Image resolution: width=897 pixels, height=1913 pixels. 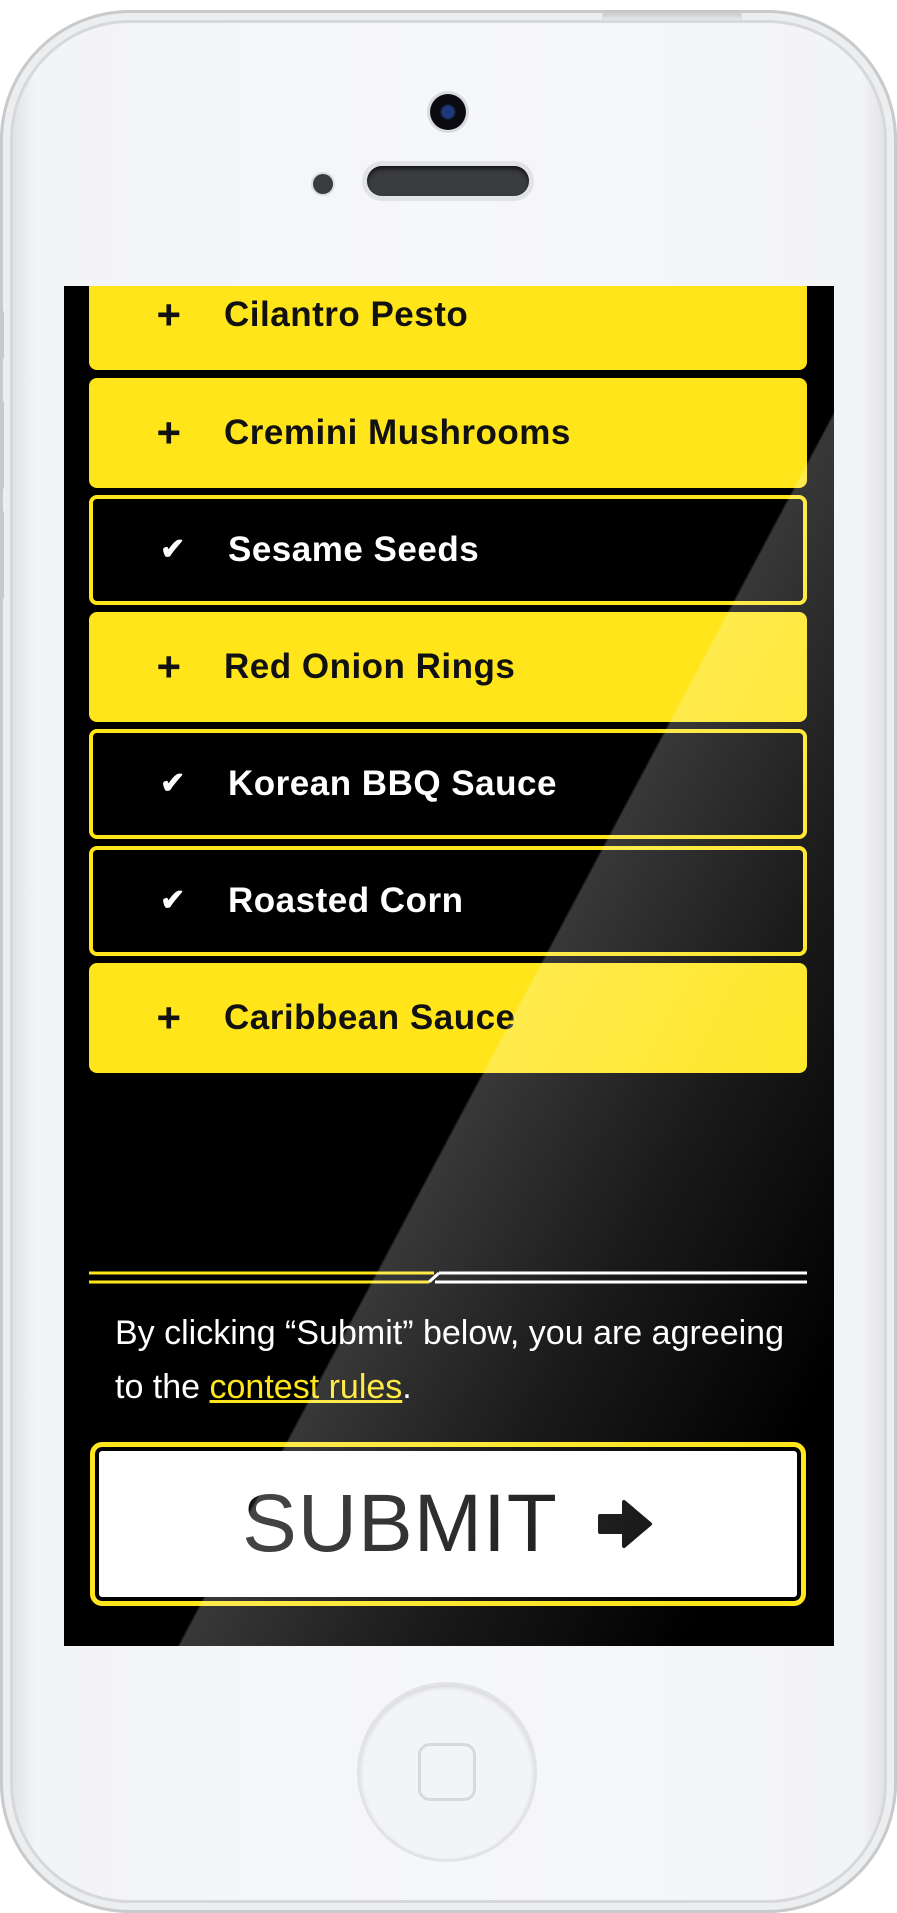 What do you see at coordinates (448, 1277) in the screenshot?
I see `section-divider` at bounding box center [448, 1277].